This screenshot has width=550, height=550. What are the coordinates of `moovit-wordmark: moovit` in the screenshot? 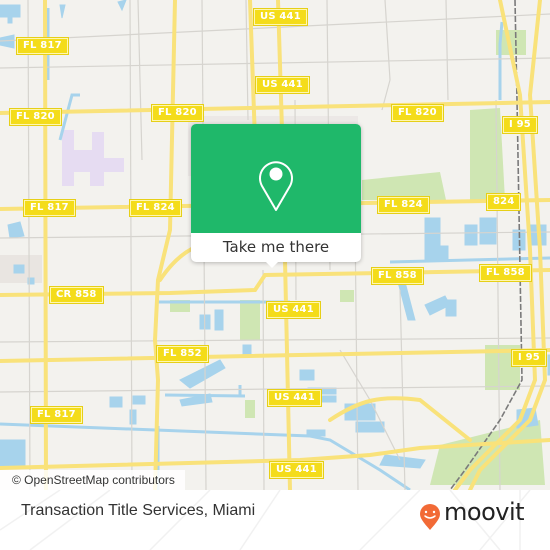 It's located at (484, 512).